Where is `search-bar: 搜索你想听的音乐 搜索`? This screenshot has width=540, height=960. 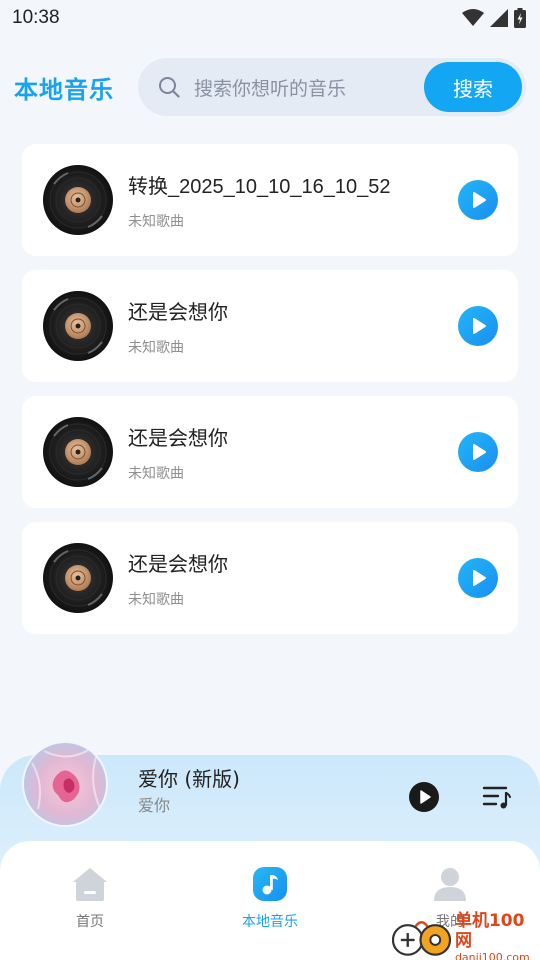 search-bar: 搜索你想听的音乐 搜索 is located at coordinates (332, 87).